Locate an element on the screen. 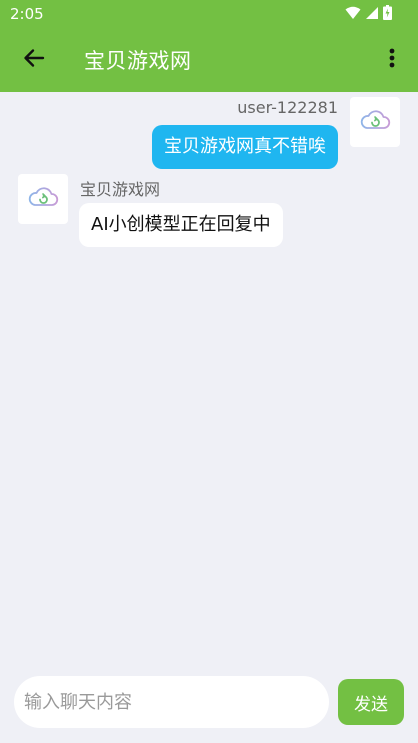 The image size is (418, 743). composer-bar: 发送 is located at coordinates (209, 704).